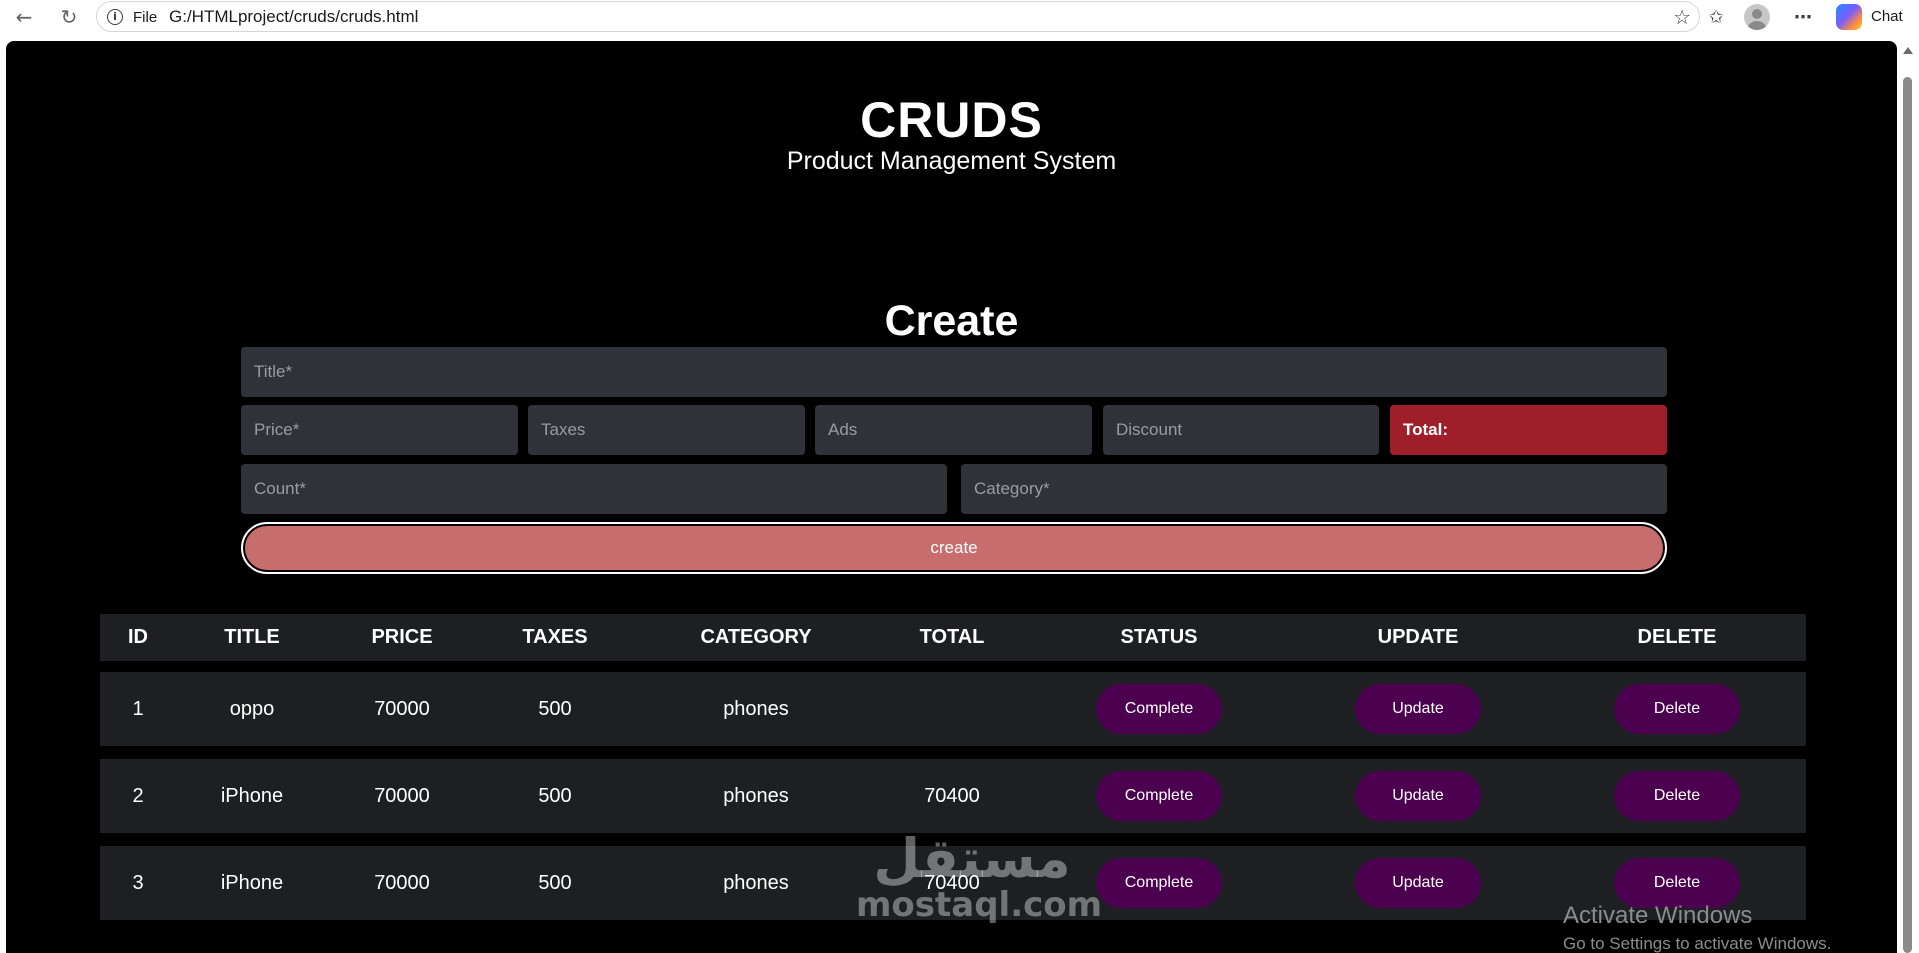 This screenshot has height=953, width=1919. I want to click on more-icon: ⋯, so click(1803, 17).